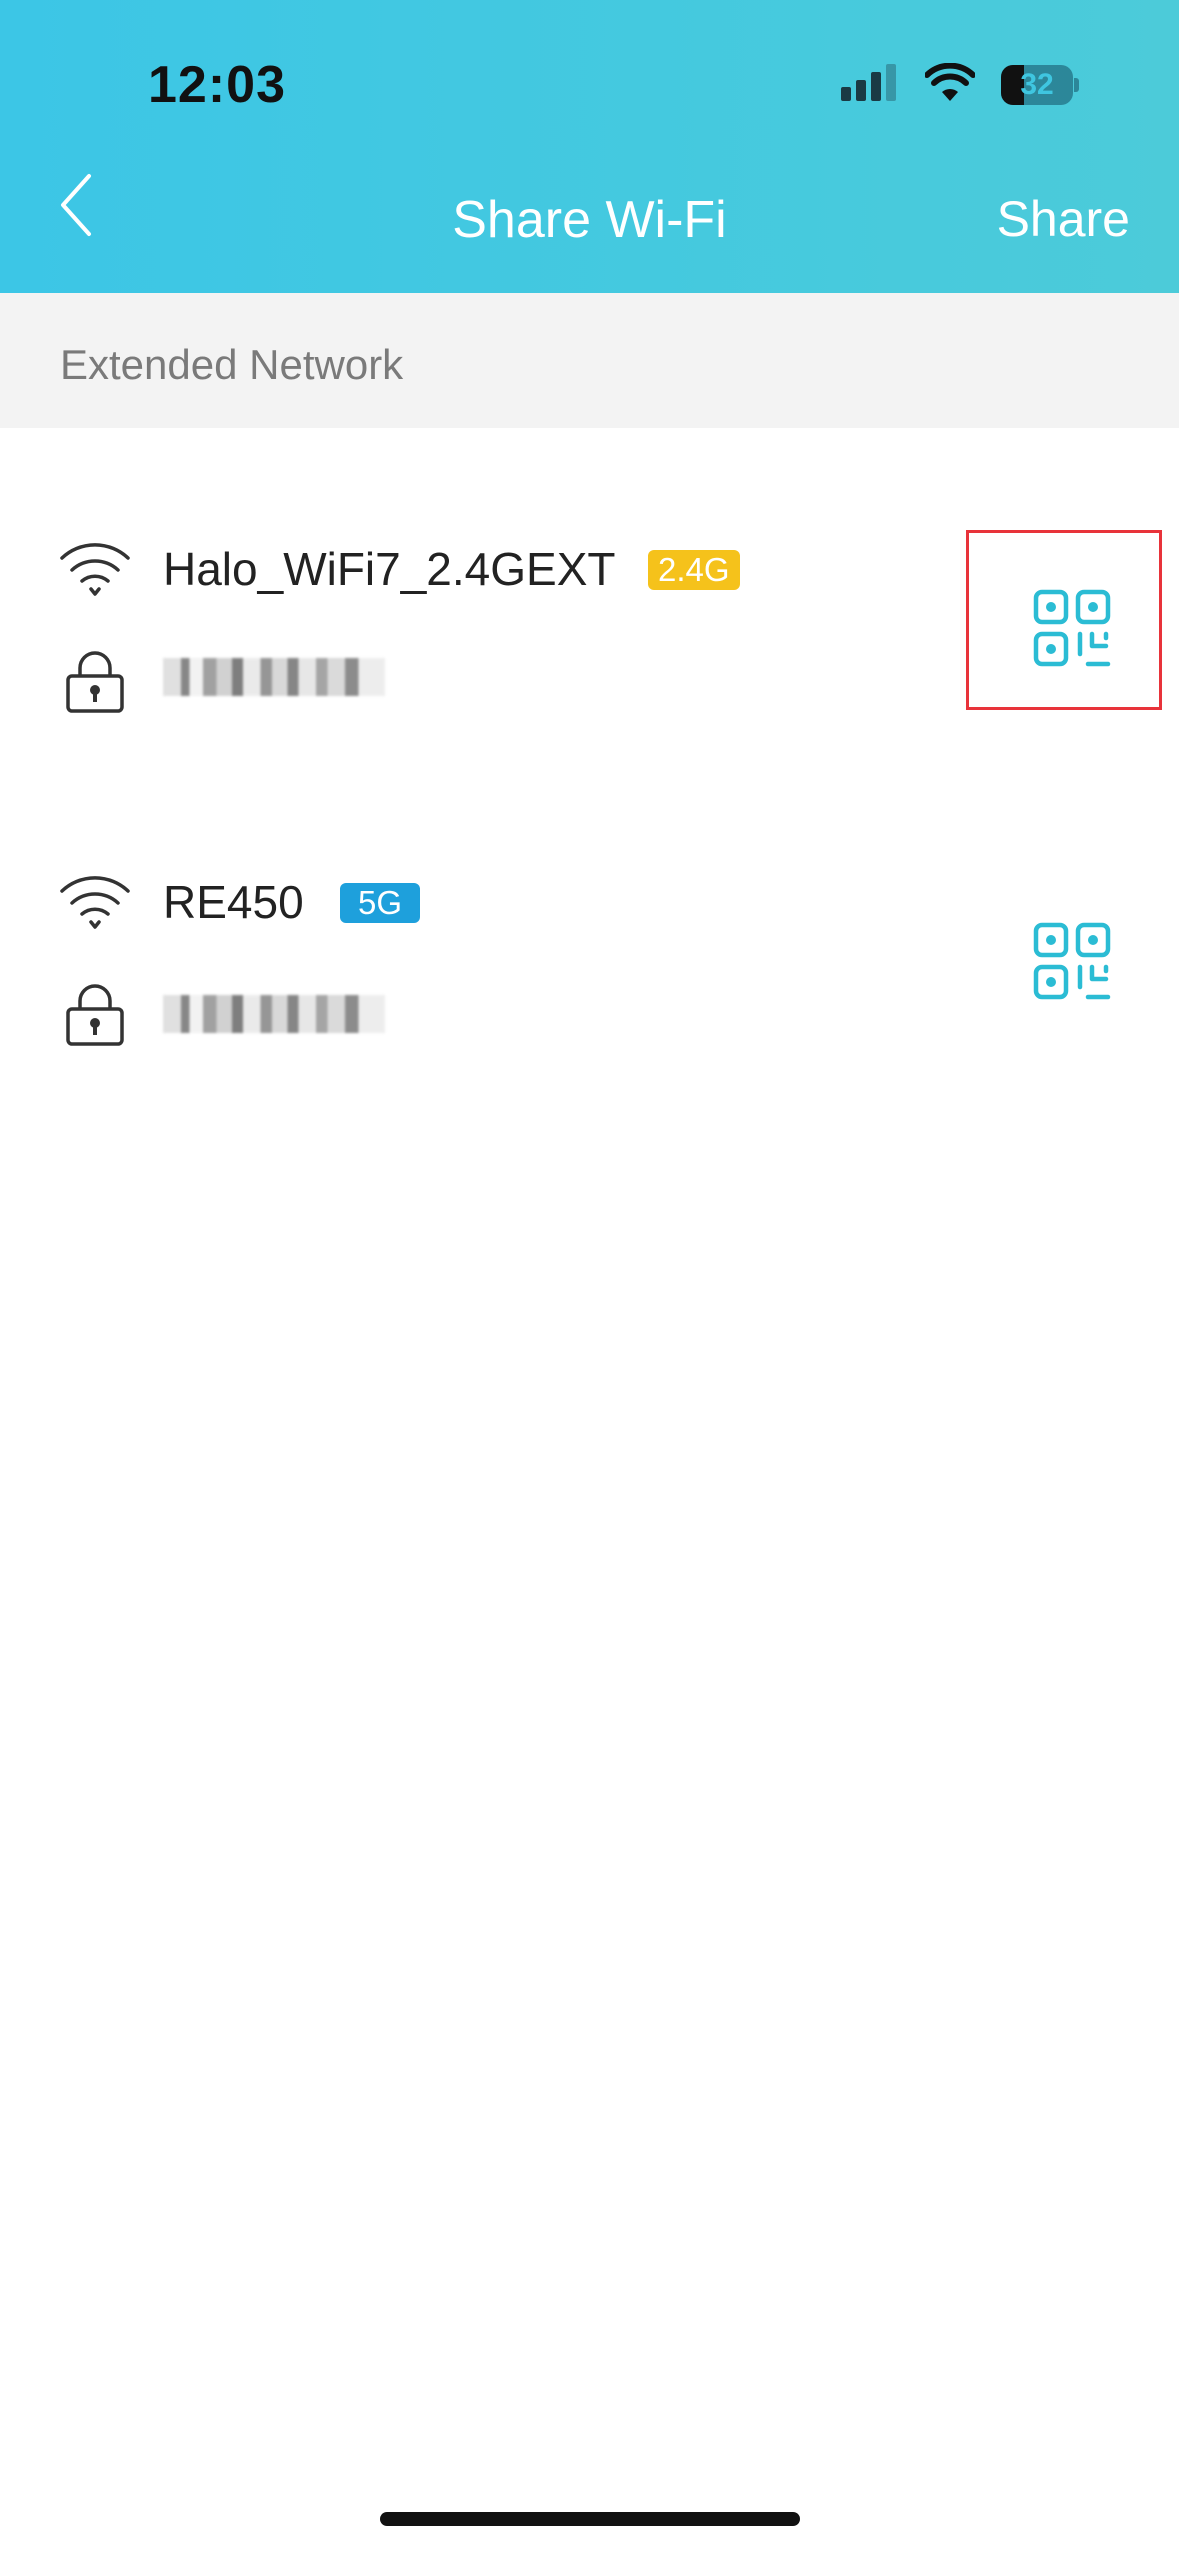  I want to click on highlight-box, so click(1064, 620).